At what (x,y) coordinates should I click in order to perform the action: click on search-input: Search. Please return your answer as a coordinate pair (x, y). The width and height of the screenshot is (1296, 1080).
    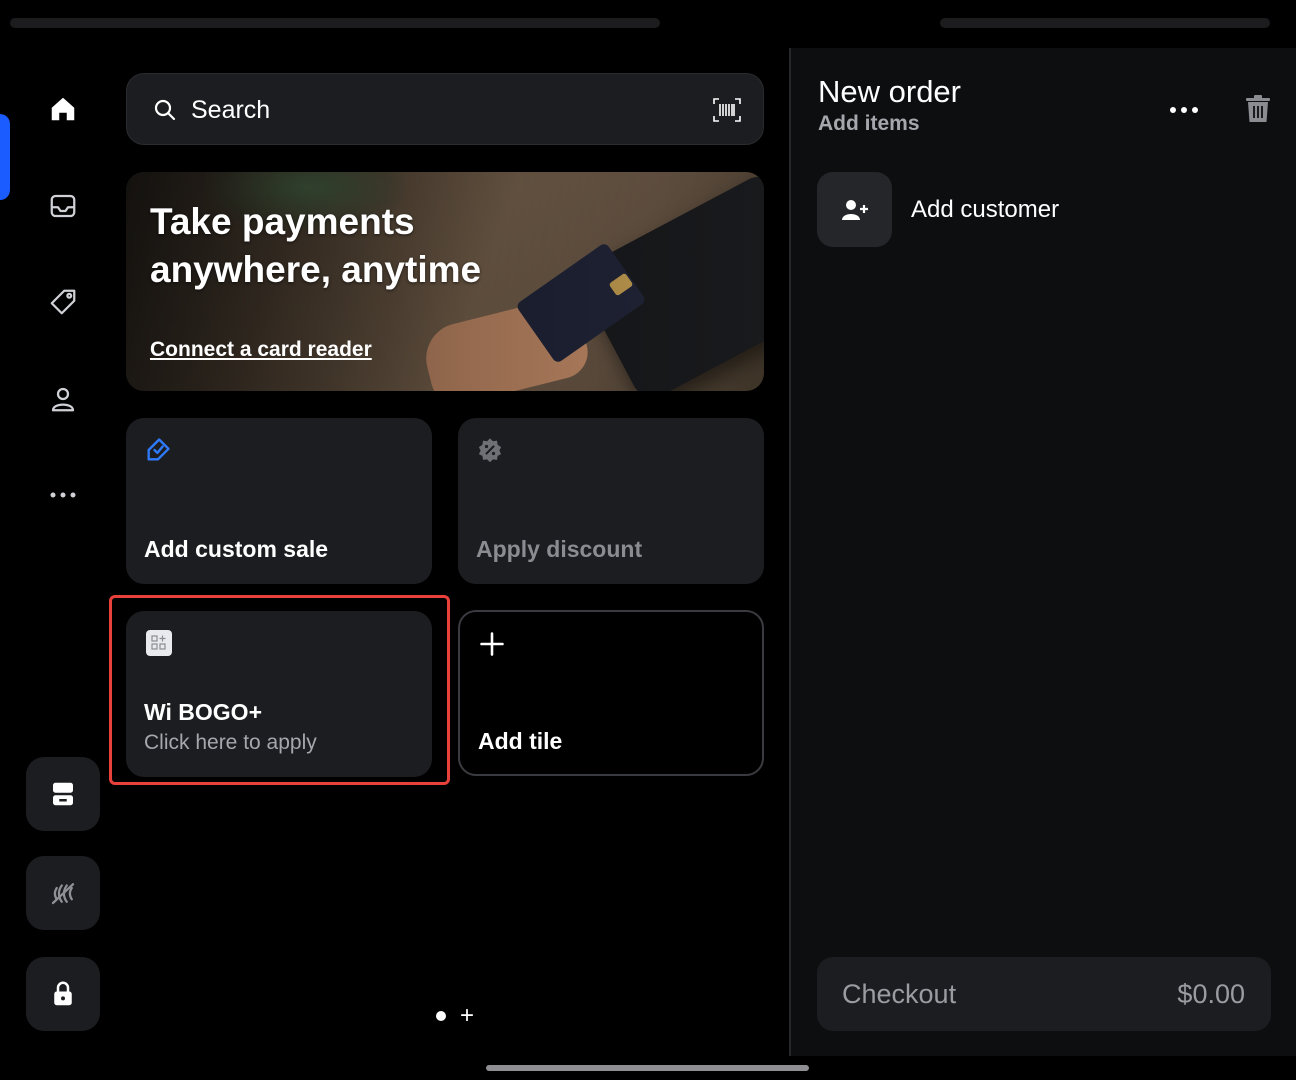
    Looking at the image, I should click on (230, 110).